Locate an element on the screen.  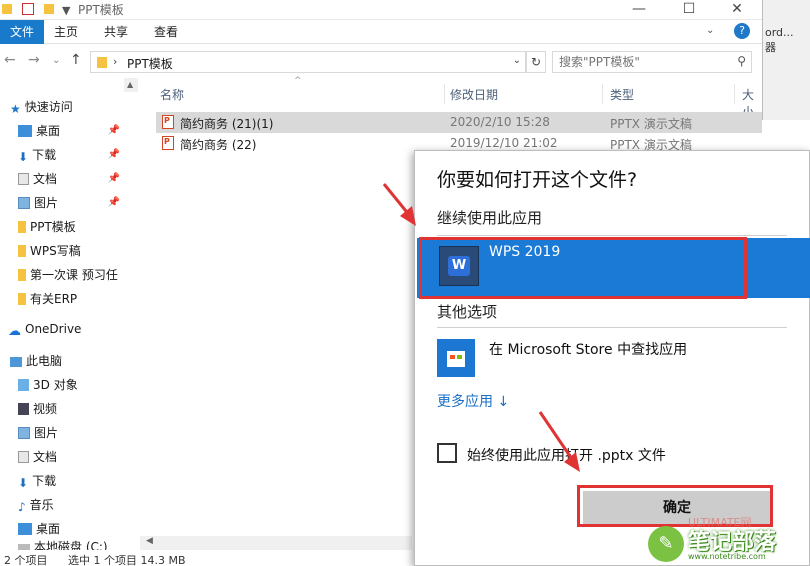
column-header-type: 类型 is located at coordinates (622, 94).